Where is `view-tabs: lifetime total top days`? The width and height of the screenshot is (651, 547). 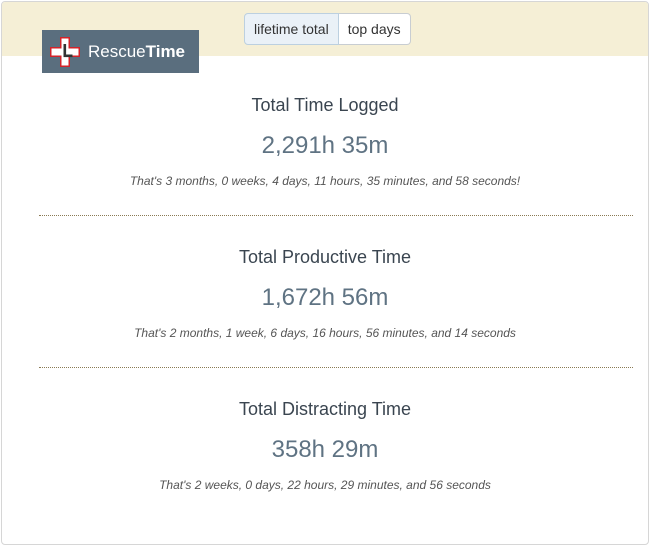
view-tabs: lifetime total top days is located at coordinates (327, 29).